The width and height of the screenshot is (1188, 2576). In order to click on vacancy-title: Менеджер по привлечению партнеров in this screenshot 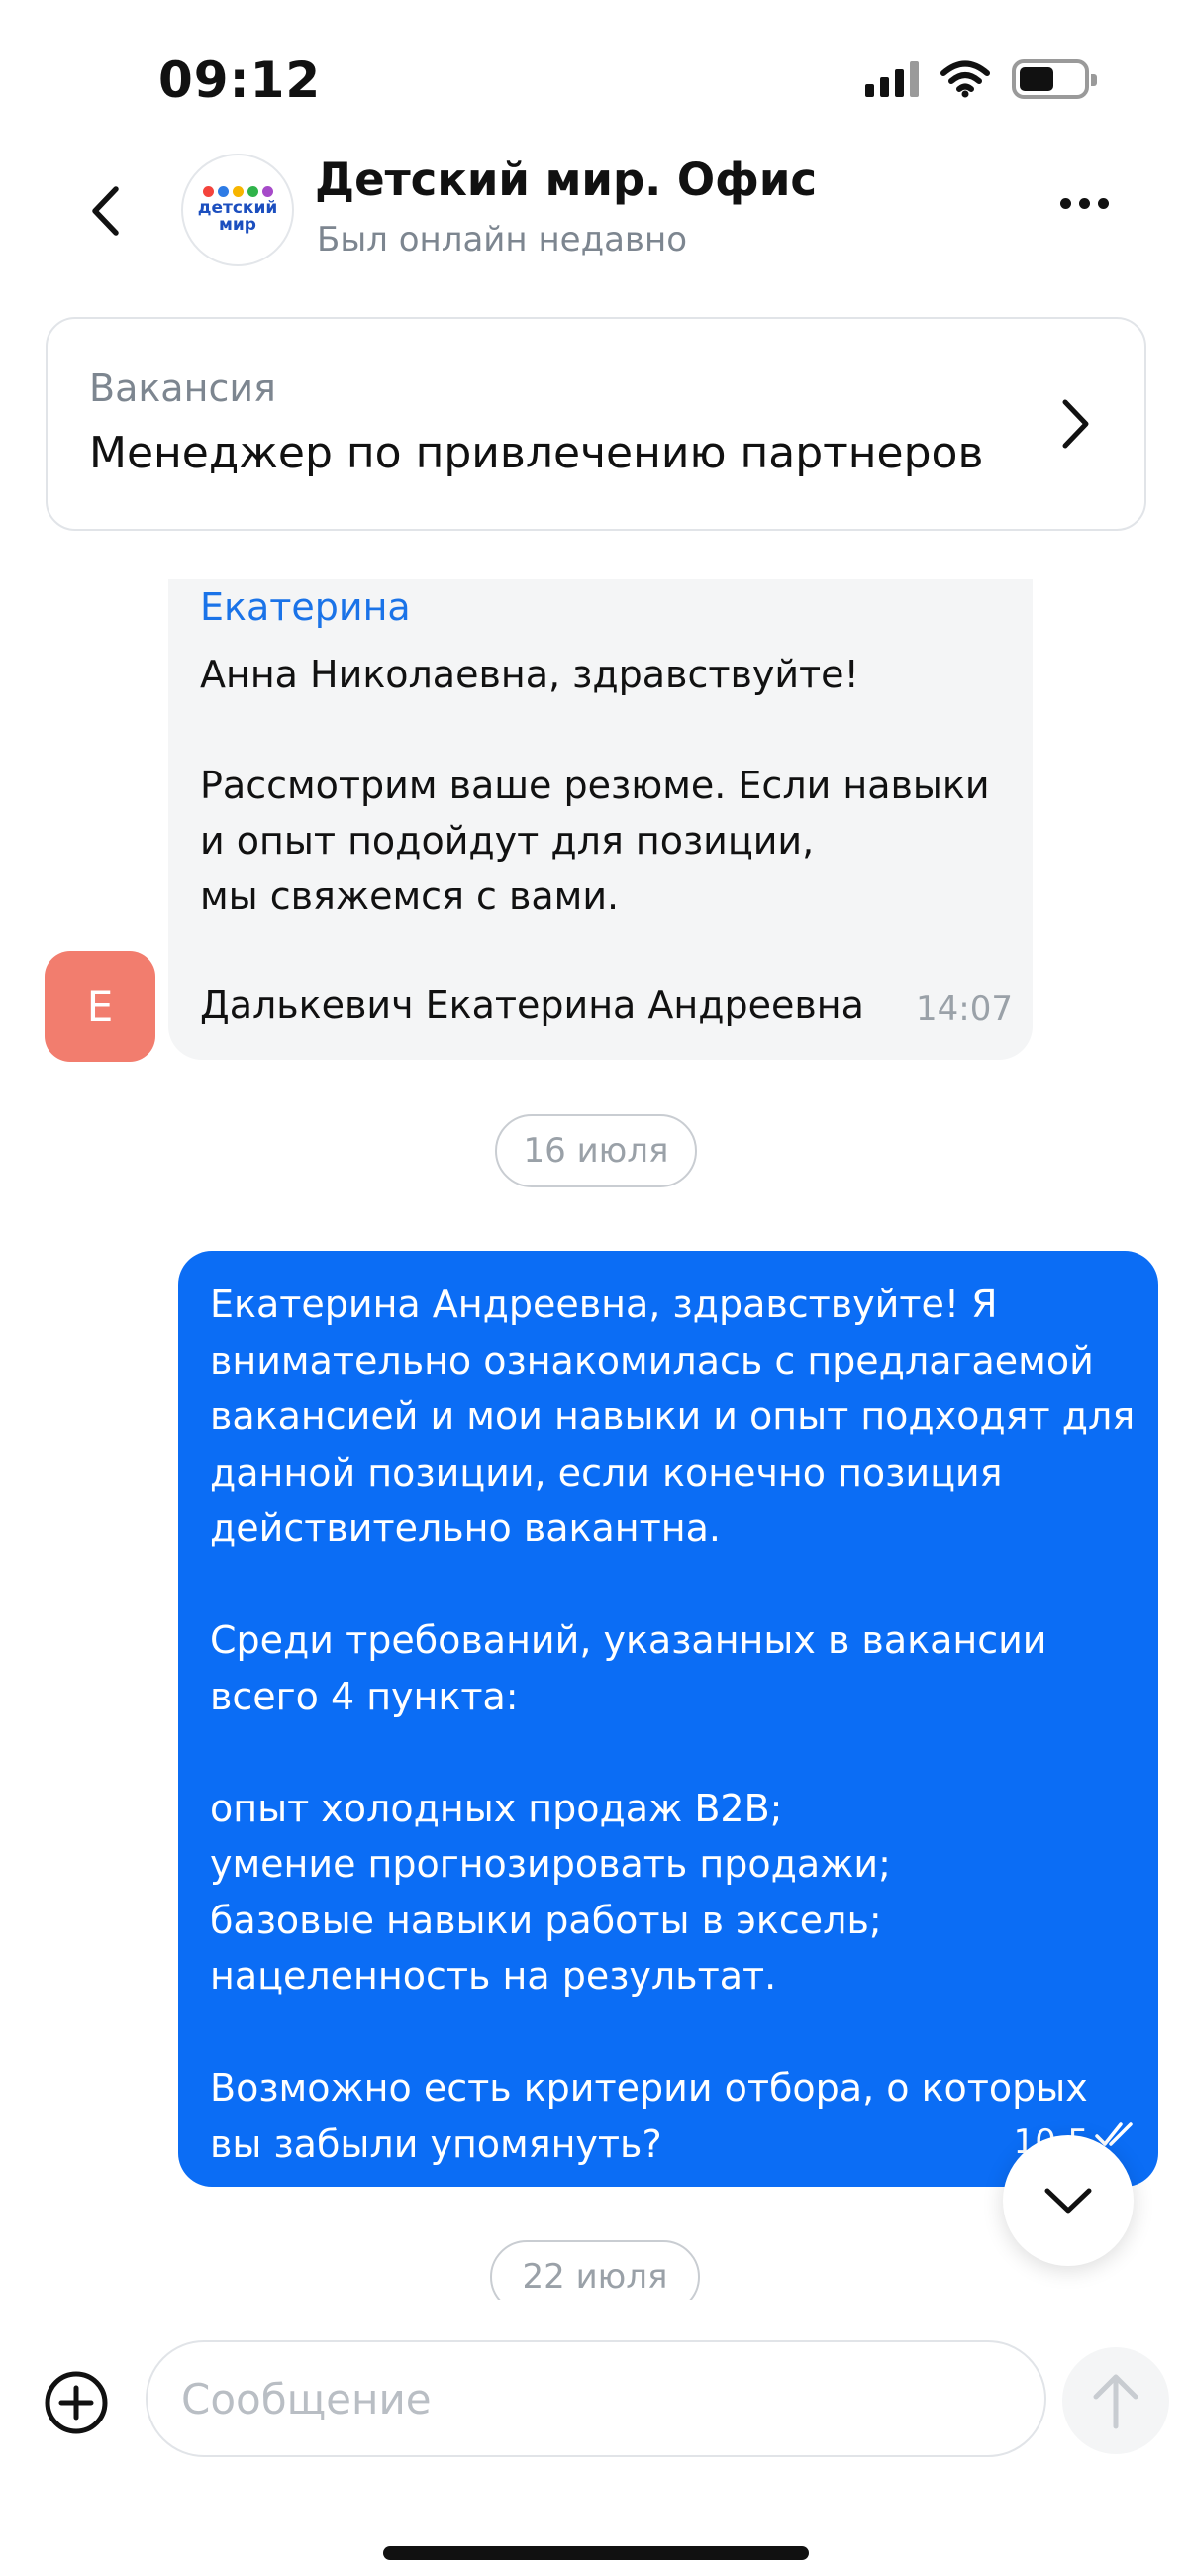, I will do `click(536, 453)`.